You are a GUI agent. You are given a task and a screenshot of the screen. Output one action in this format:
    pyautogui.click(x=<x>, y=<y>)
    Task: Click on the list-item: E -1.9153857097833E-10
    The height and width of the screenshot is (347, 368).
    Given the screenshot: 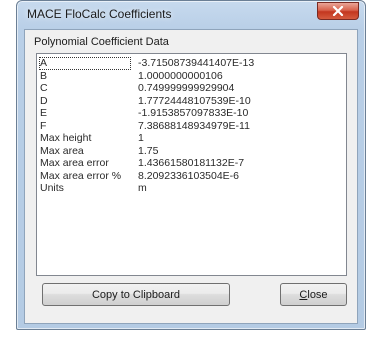 What is the action you would take?
    pyautogui.click(x=191, y=113)
    